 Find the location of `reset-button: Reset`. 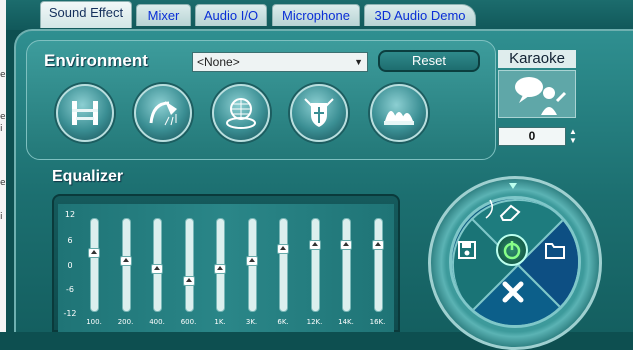

reset-button: Reset is located at coordinates (429, 61).